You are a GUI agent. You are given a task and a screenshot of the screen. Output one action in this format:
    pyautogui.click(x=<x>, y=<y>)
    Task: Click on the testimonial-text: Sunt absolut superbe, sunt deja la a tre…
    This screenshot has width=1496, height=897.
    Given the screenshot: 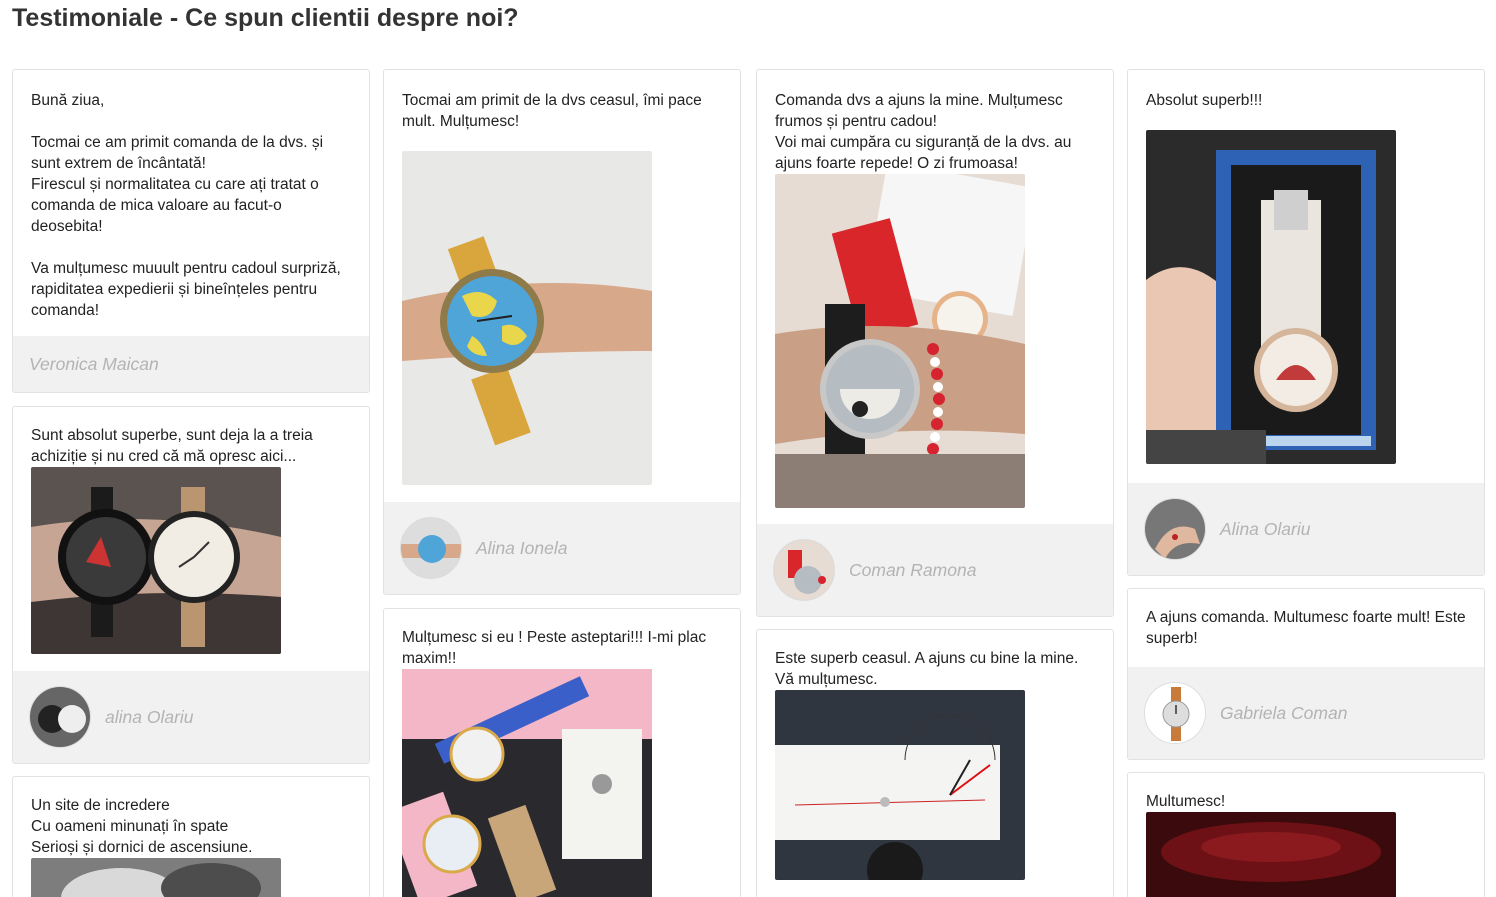 What is the action you would take?
    pyautogui.click(x=172, y=446)
    